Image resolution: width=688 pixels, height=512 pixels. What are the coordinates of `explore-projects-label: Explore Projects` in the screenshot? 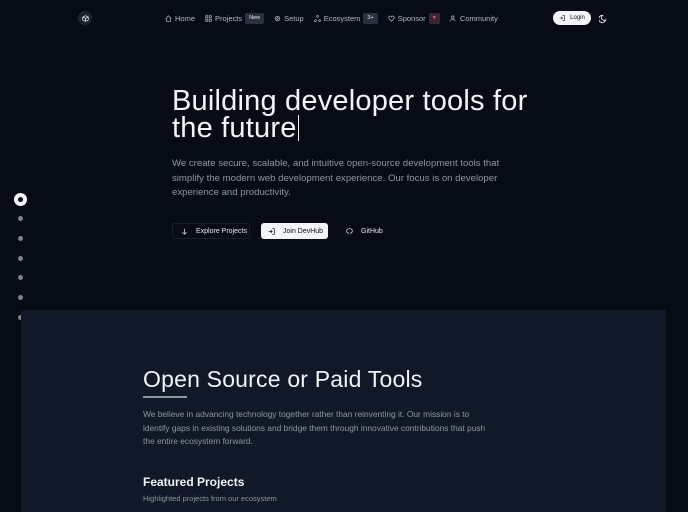 It's located at (221, 231).